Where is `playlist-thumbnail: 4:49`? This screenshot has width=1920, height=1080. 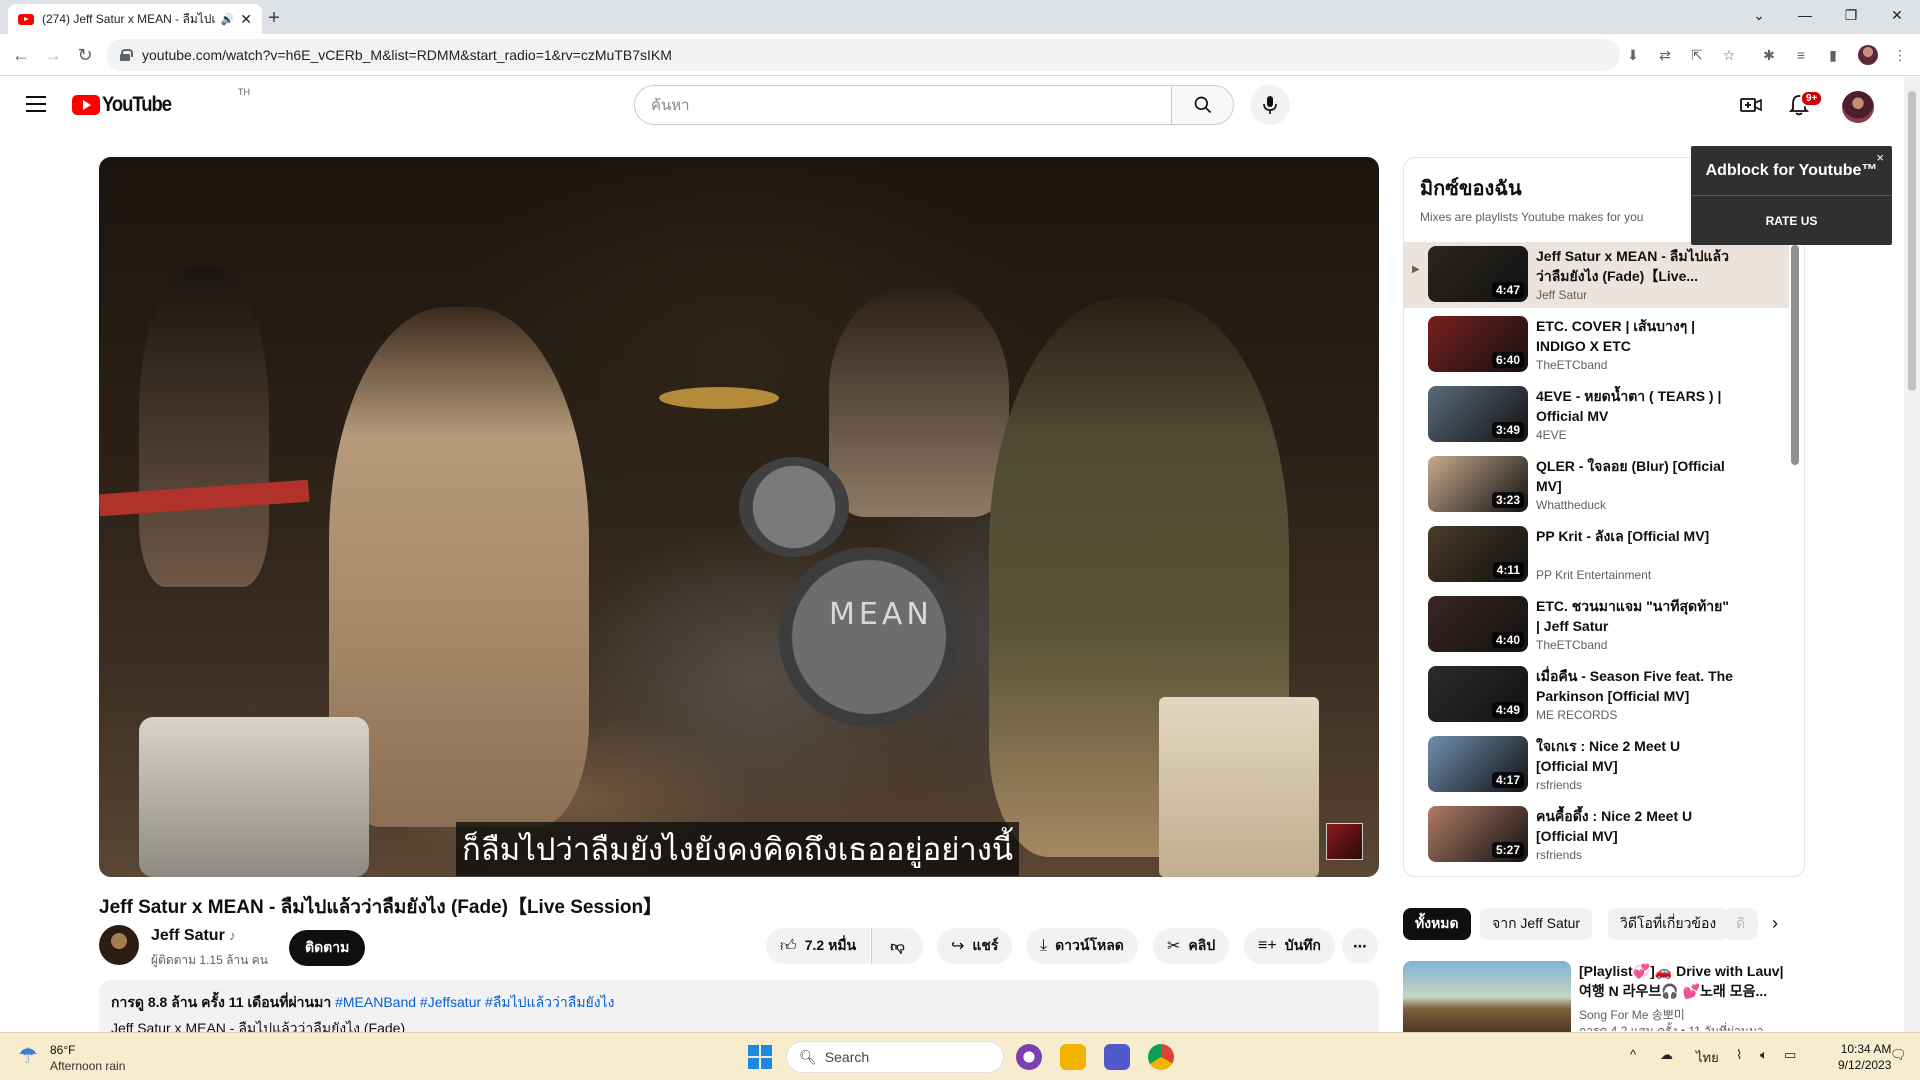 playlist-thumbnail: 4:49 is located at coordinates (1478, 694).